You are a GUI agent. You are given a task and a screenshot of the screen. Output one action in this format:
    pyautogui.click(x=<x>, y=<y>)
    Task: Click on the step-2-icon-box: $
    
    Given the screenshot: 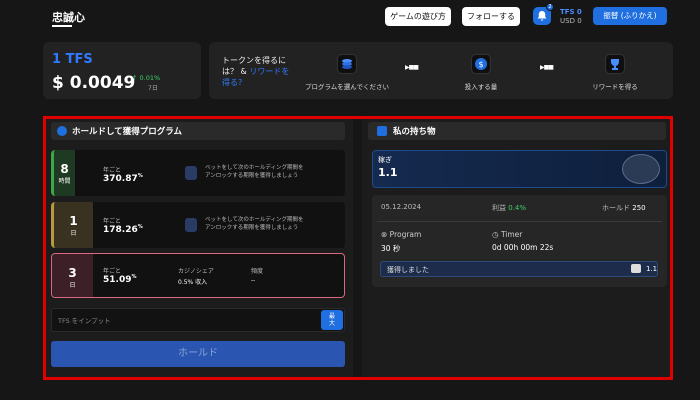 What is the action you would take?
    pyautogui.click(x=481, y=64)
    